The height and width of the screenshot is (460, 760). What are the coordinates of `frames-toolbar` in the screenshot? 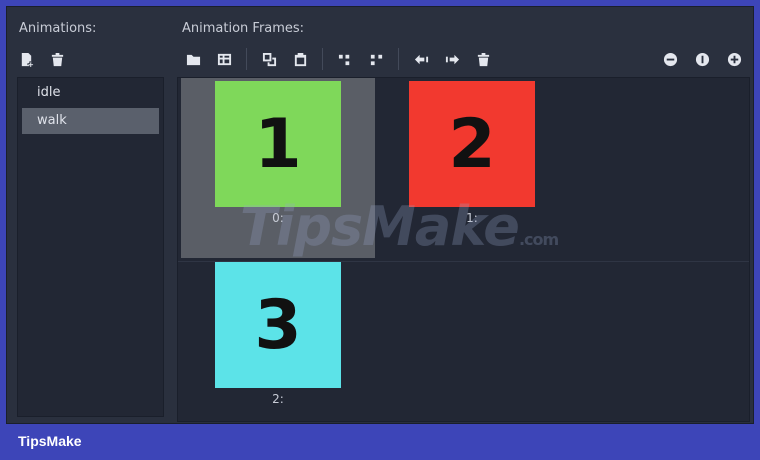 It's located at (338, 59).